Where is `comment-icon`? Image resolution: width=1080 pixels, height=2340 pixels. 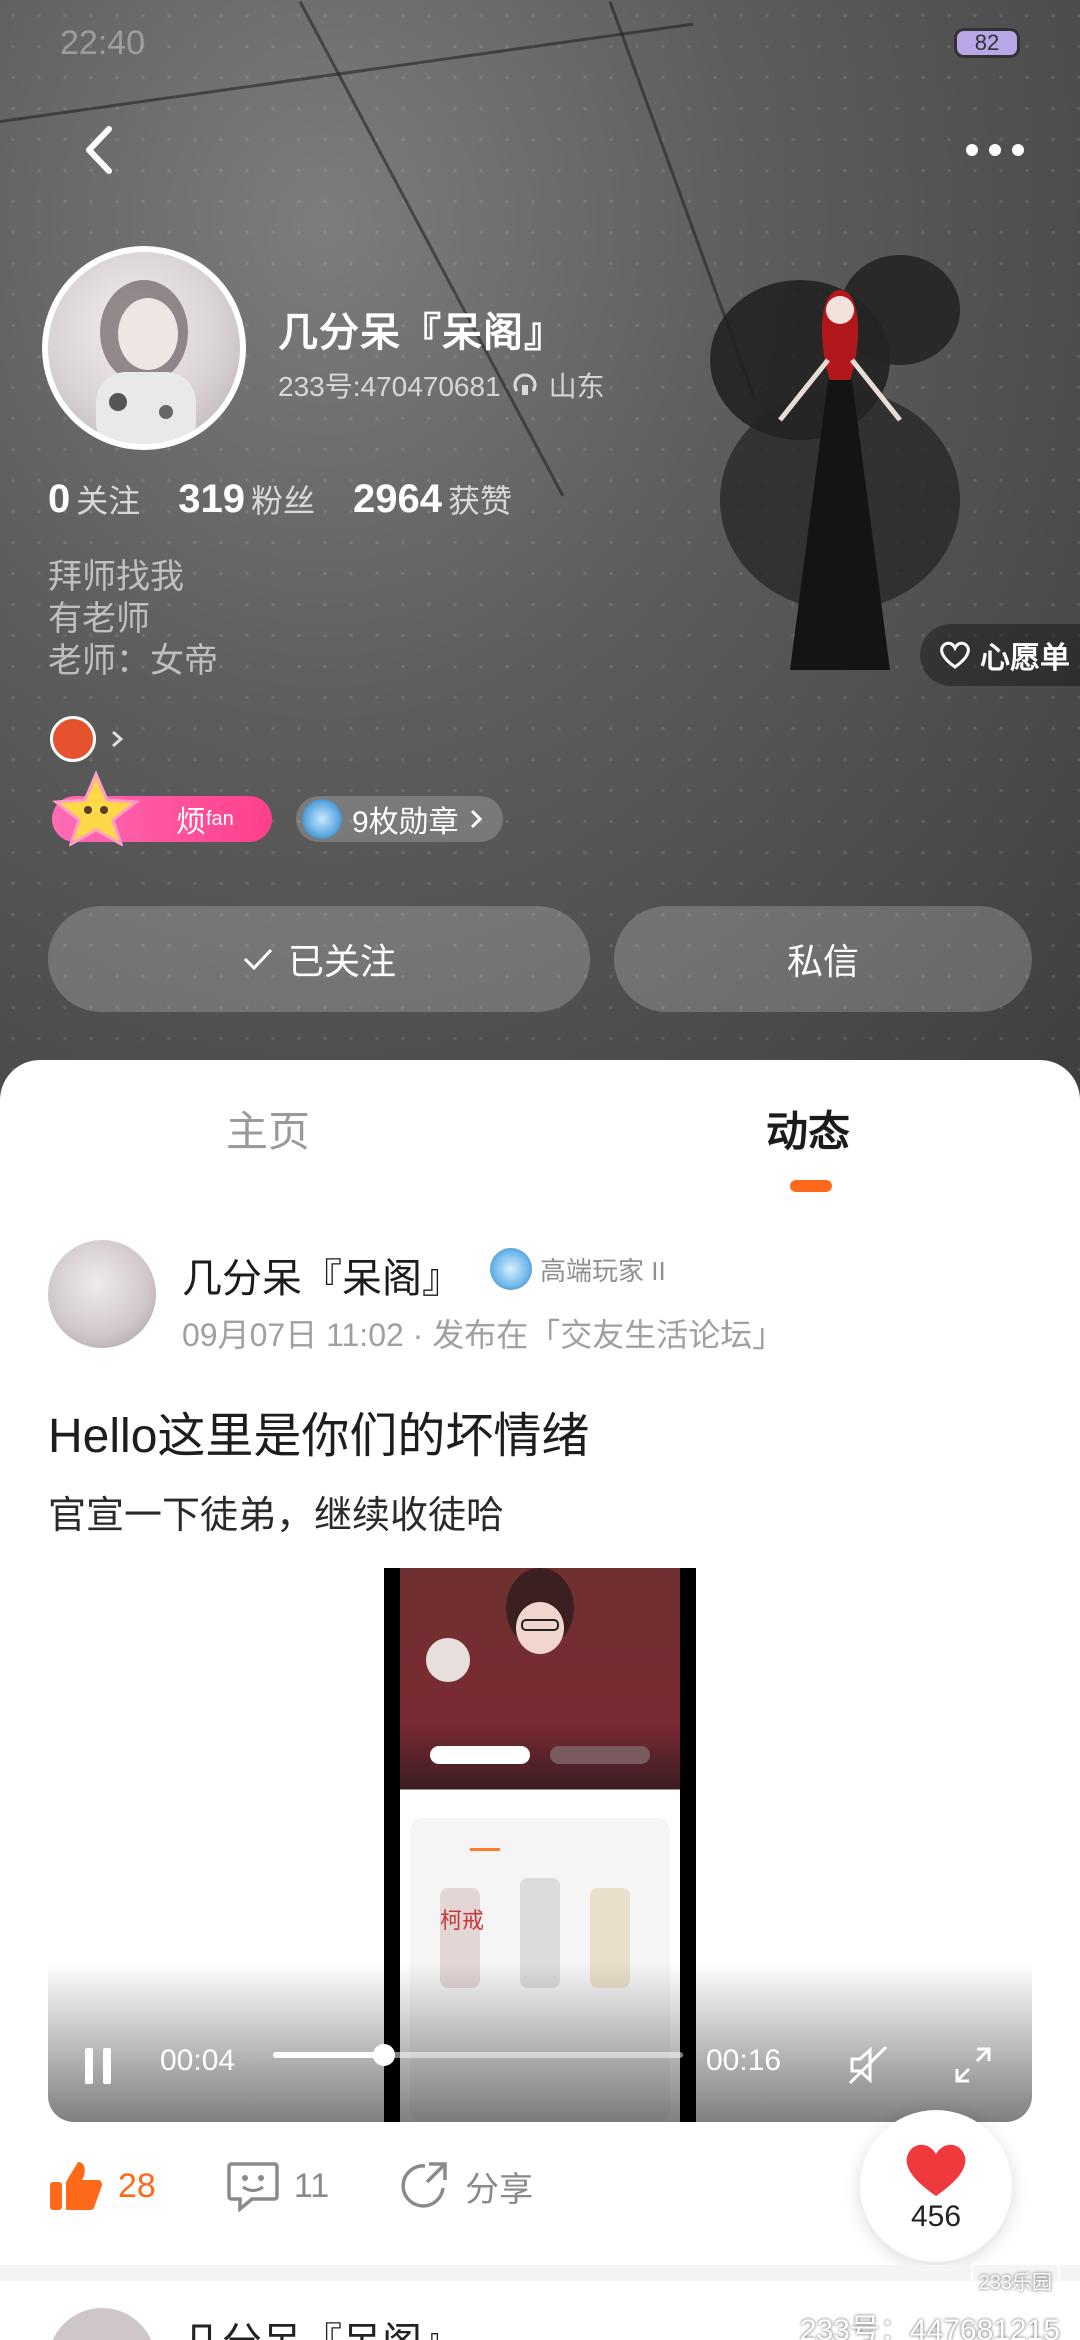 comment-icon is located at coordinates (253, 2187).